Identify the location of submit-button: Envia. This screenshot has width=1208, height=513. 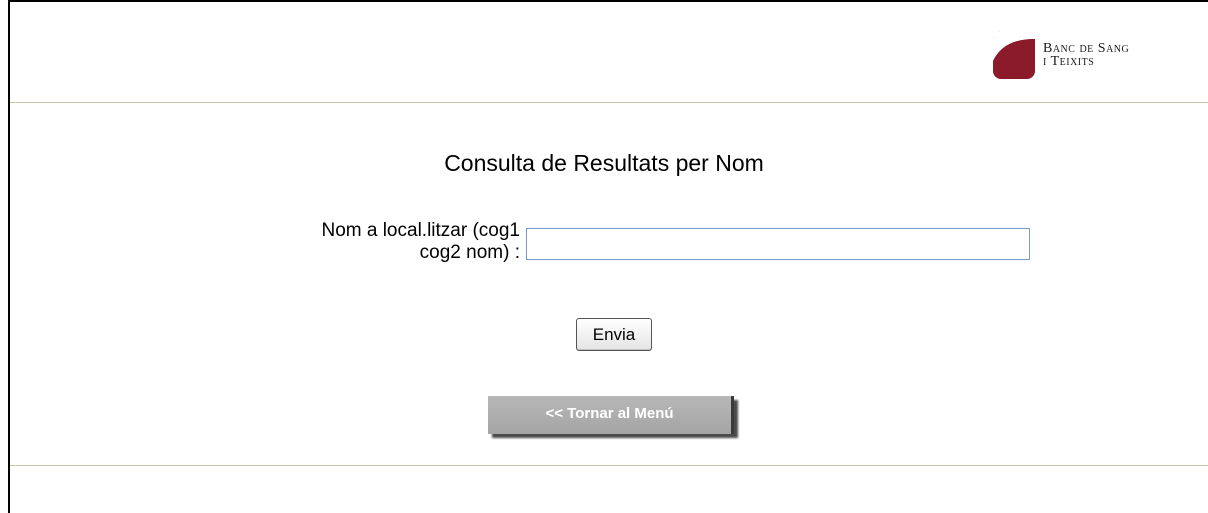
(614, 334).